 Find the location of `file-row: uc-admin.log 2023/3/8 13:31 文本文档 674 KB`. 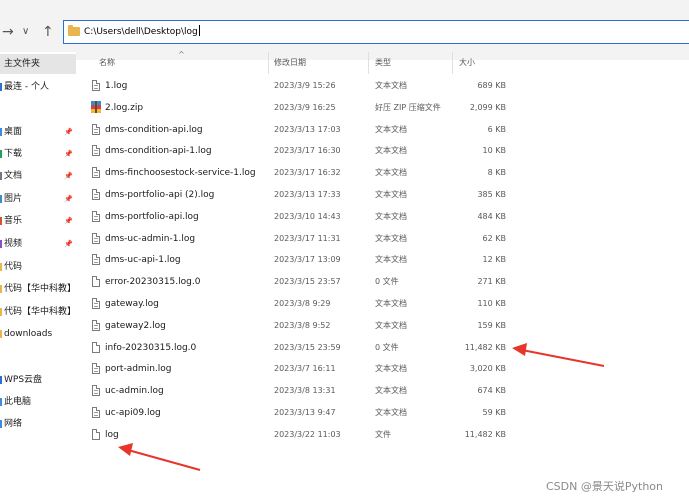

file-row: uc-admin.log 2023/3/8 13:31 文本文档 674 KB is located at coordinates (302, 391).